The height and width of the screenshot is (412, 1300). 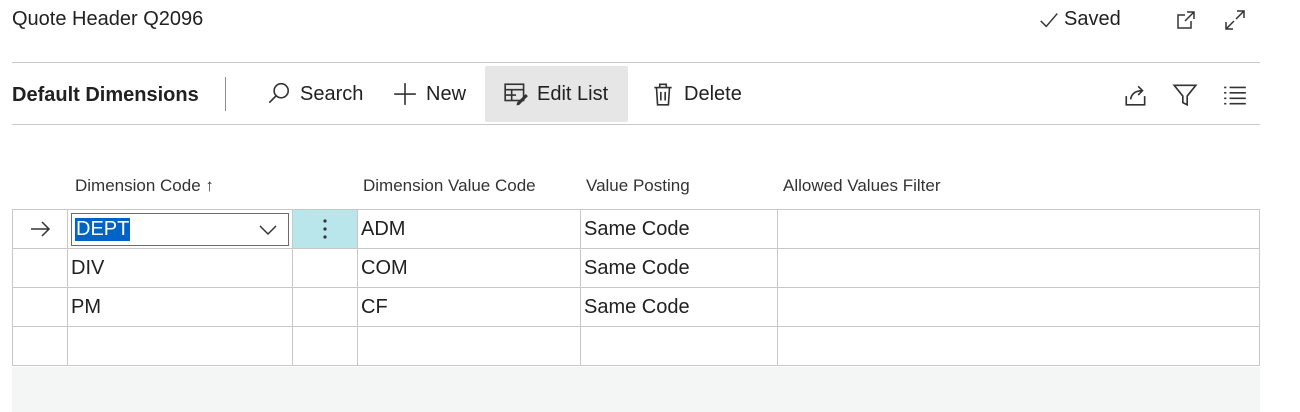 What do you see at coordinates (861, 186) in the screenshot?
I see `column-header-allowed-values-filter: Allowed Values Filter` at bounding box center [861, 186].